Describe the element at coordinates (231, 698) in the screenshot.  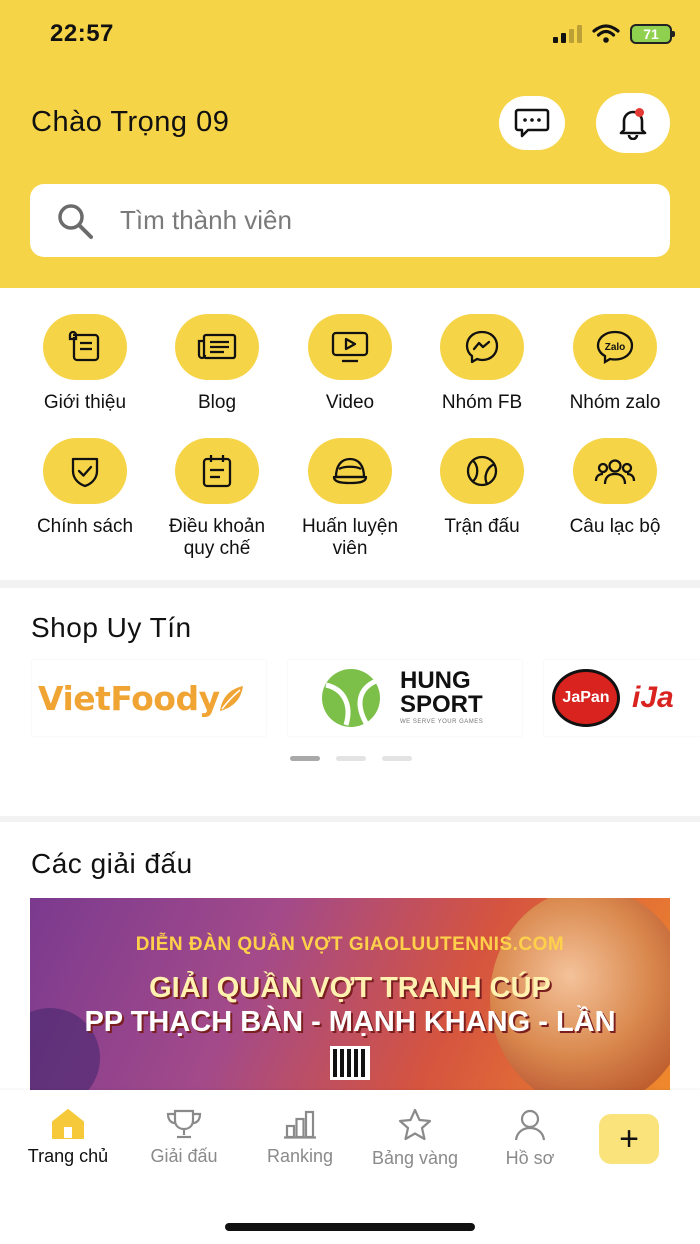
I see `leaf-icon` at that location.